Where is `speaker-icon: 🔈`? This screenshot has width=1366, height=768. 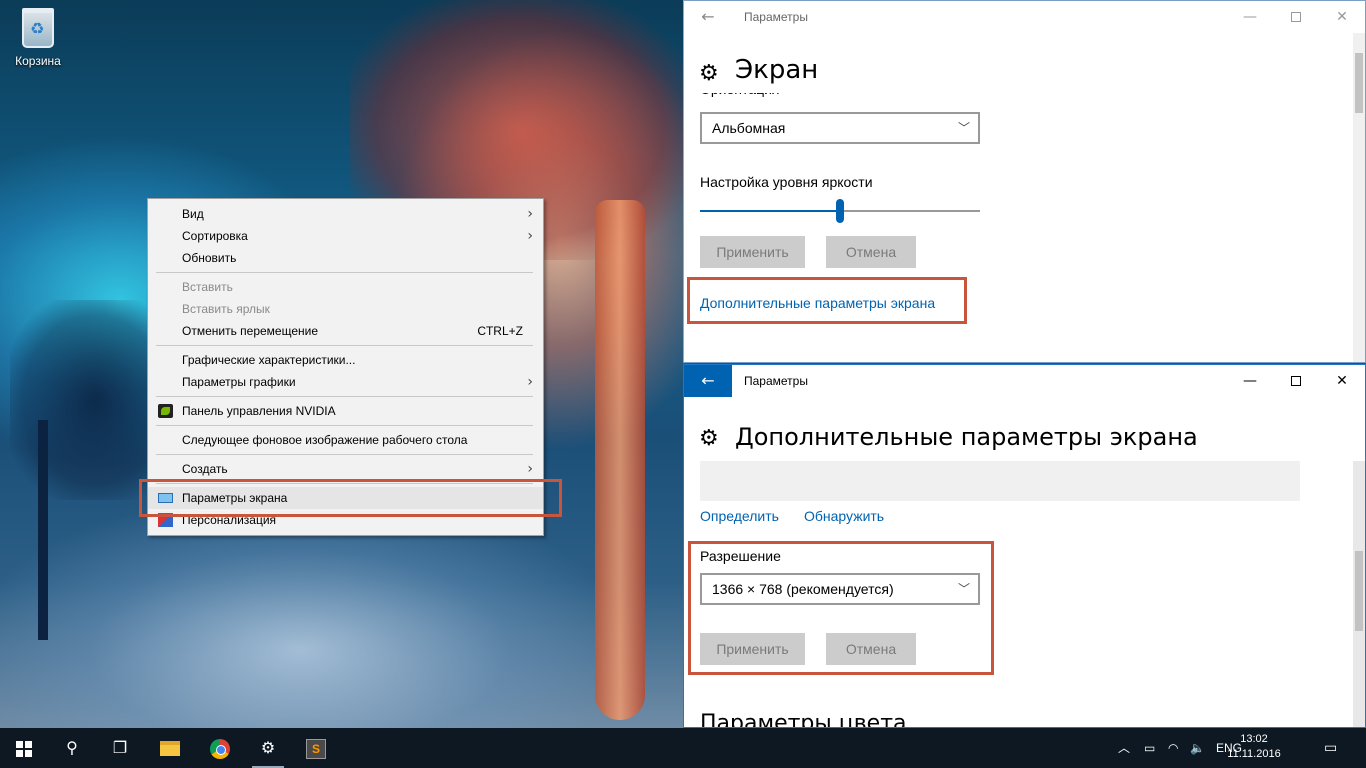
speaker-icon: 🔈 is located at coordinates (1197, 748).